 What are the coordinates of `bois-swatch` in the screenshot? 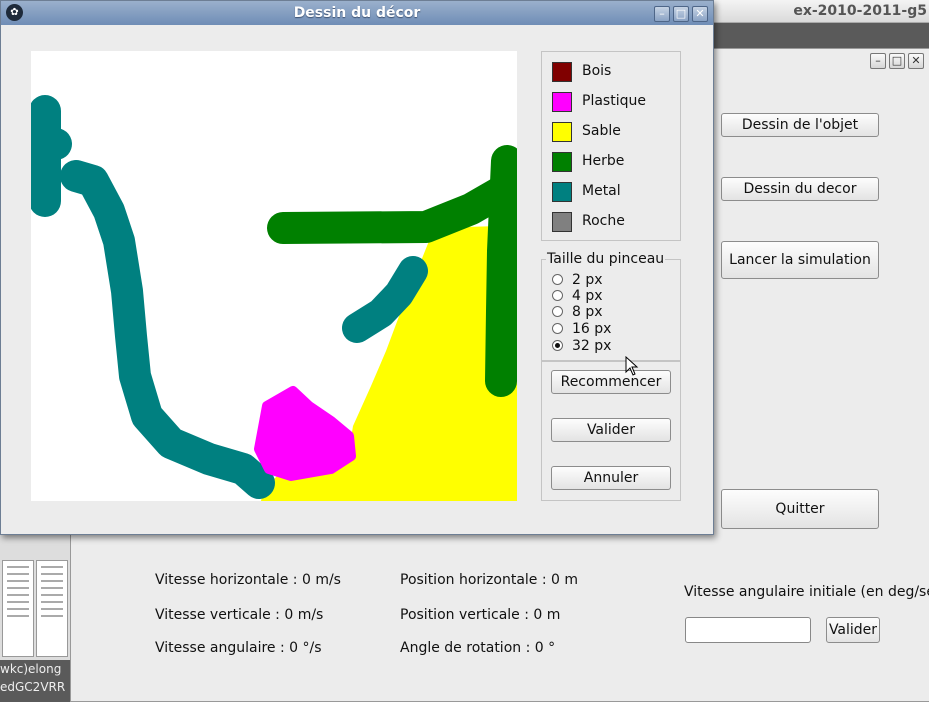 It's located at (562, 72).